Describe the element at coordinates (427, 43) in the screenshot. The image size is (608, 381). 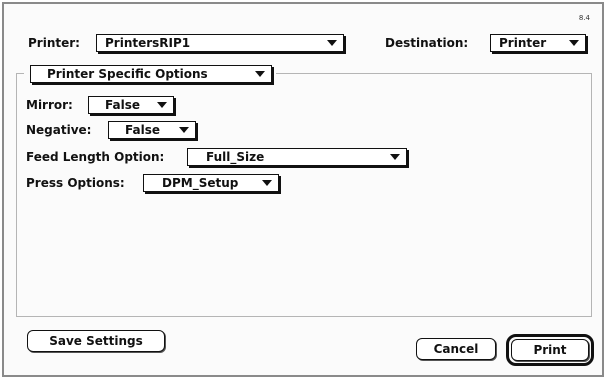
I see `destination-label: Destination:` at that location.